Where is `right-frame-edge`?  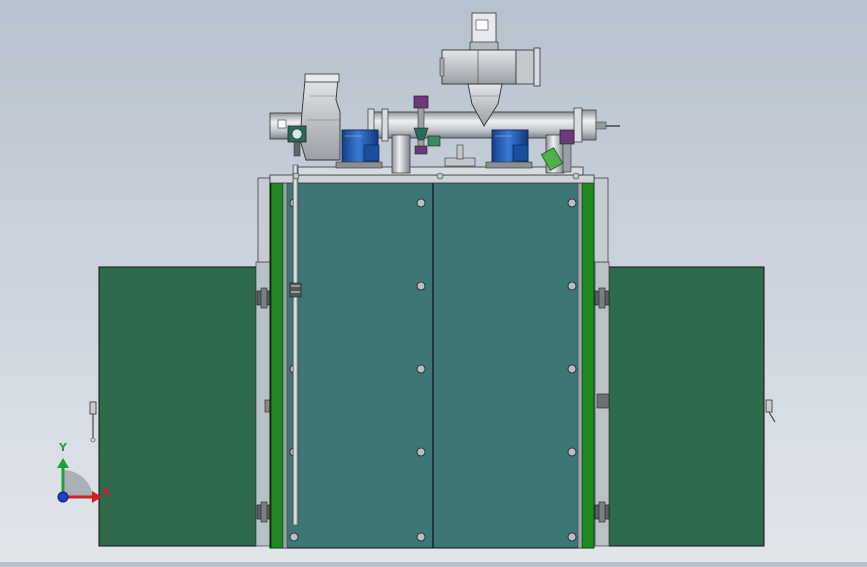
right-frame-edge is located at coordinates (580, 363).